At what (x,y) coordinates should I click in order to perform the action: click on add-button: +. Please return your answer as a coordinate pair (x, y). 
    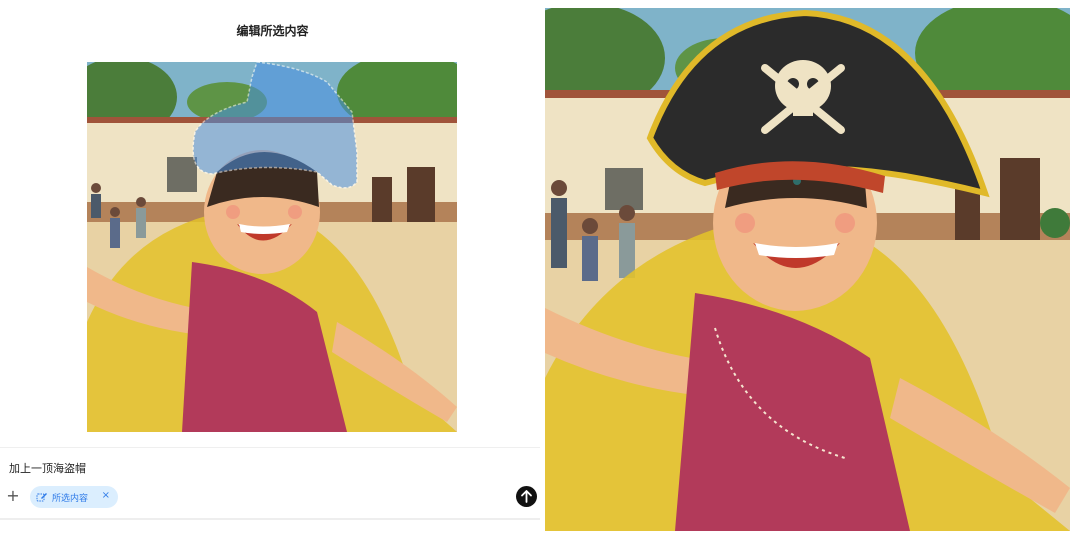
    Looking at the image, I should click on (13, 496).